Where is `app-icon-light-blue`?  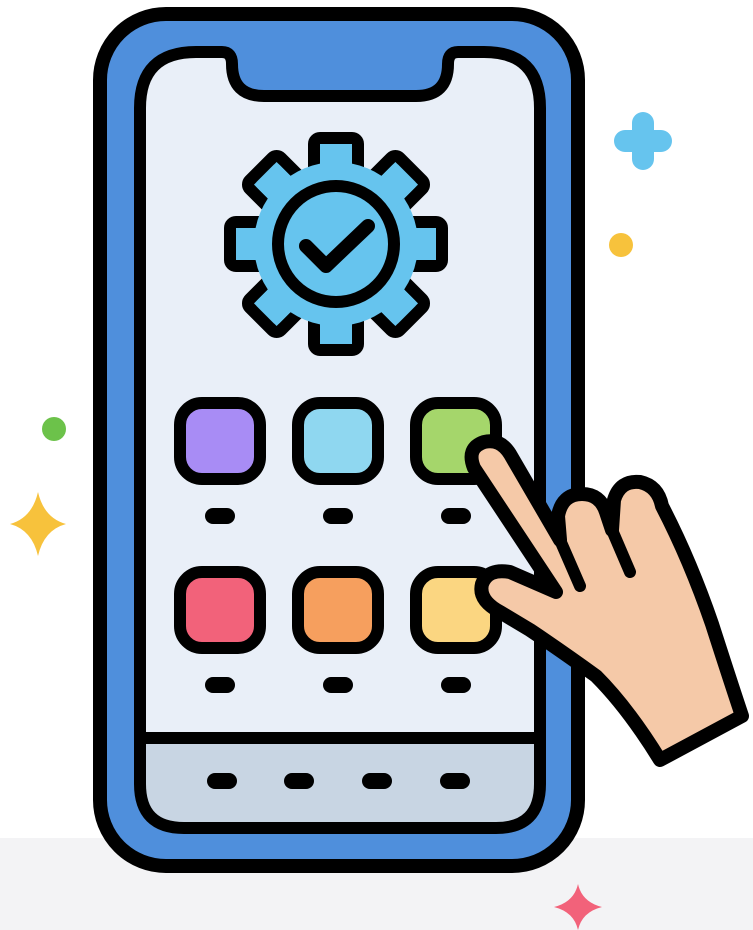 app-icon-light-blue is located at coordinates (338, 441).